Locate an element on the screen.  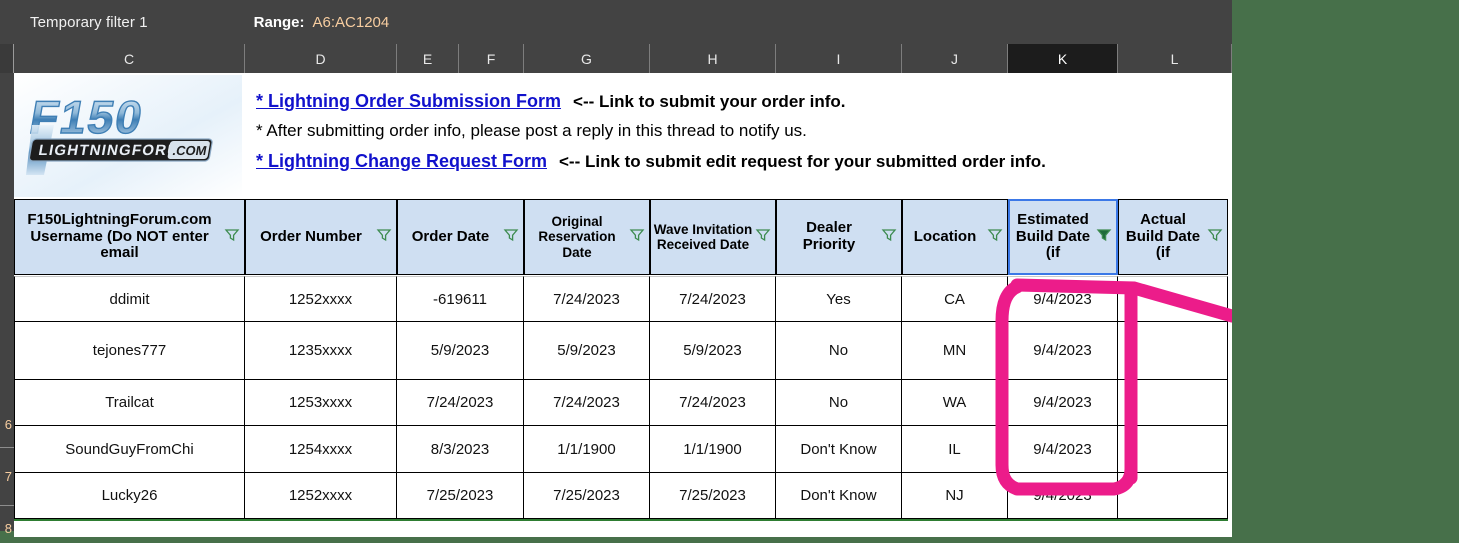
column-header-bar: C D E F G H I J K L is located at coordinates (616, 58).